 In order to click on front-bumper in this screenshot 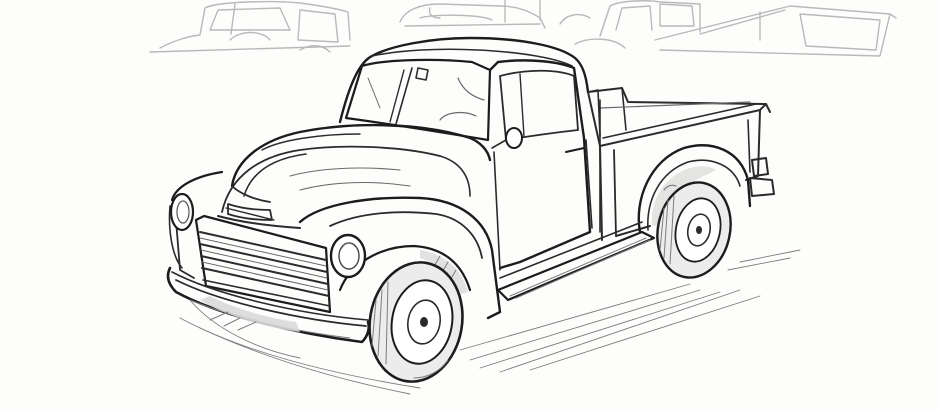, I will do `click(268, 305)`.